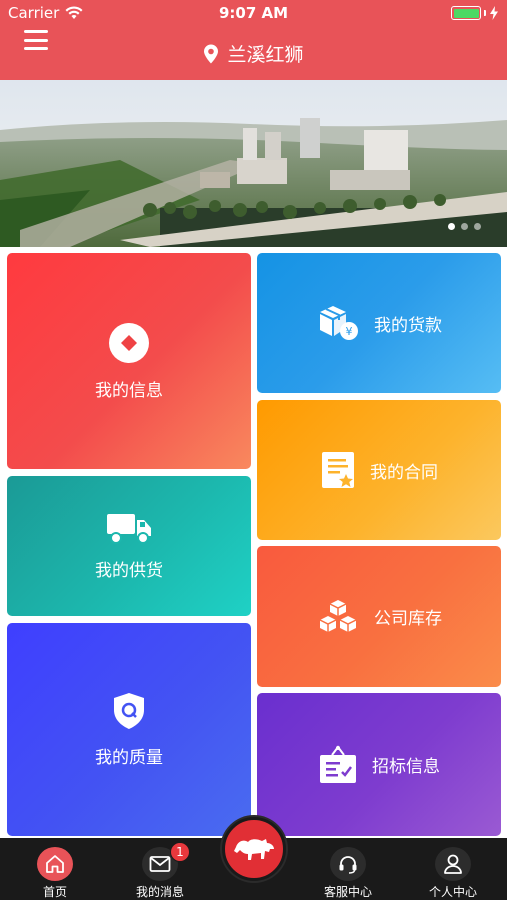 The width and height of the screenshot is (507, 900). I want to click on service-tab-circle, so click(348, 864).